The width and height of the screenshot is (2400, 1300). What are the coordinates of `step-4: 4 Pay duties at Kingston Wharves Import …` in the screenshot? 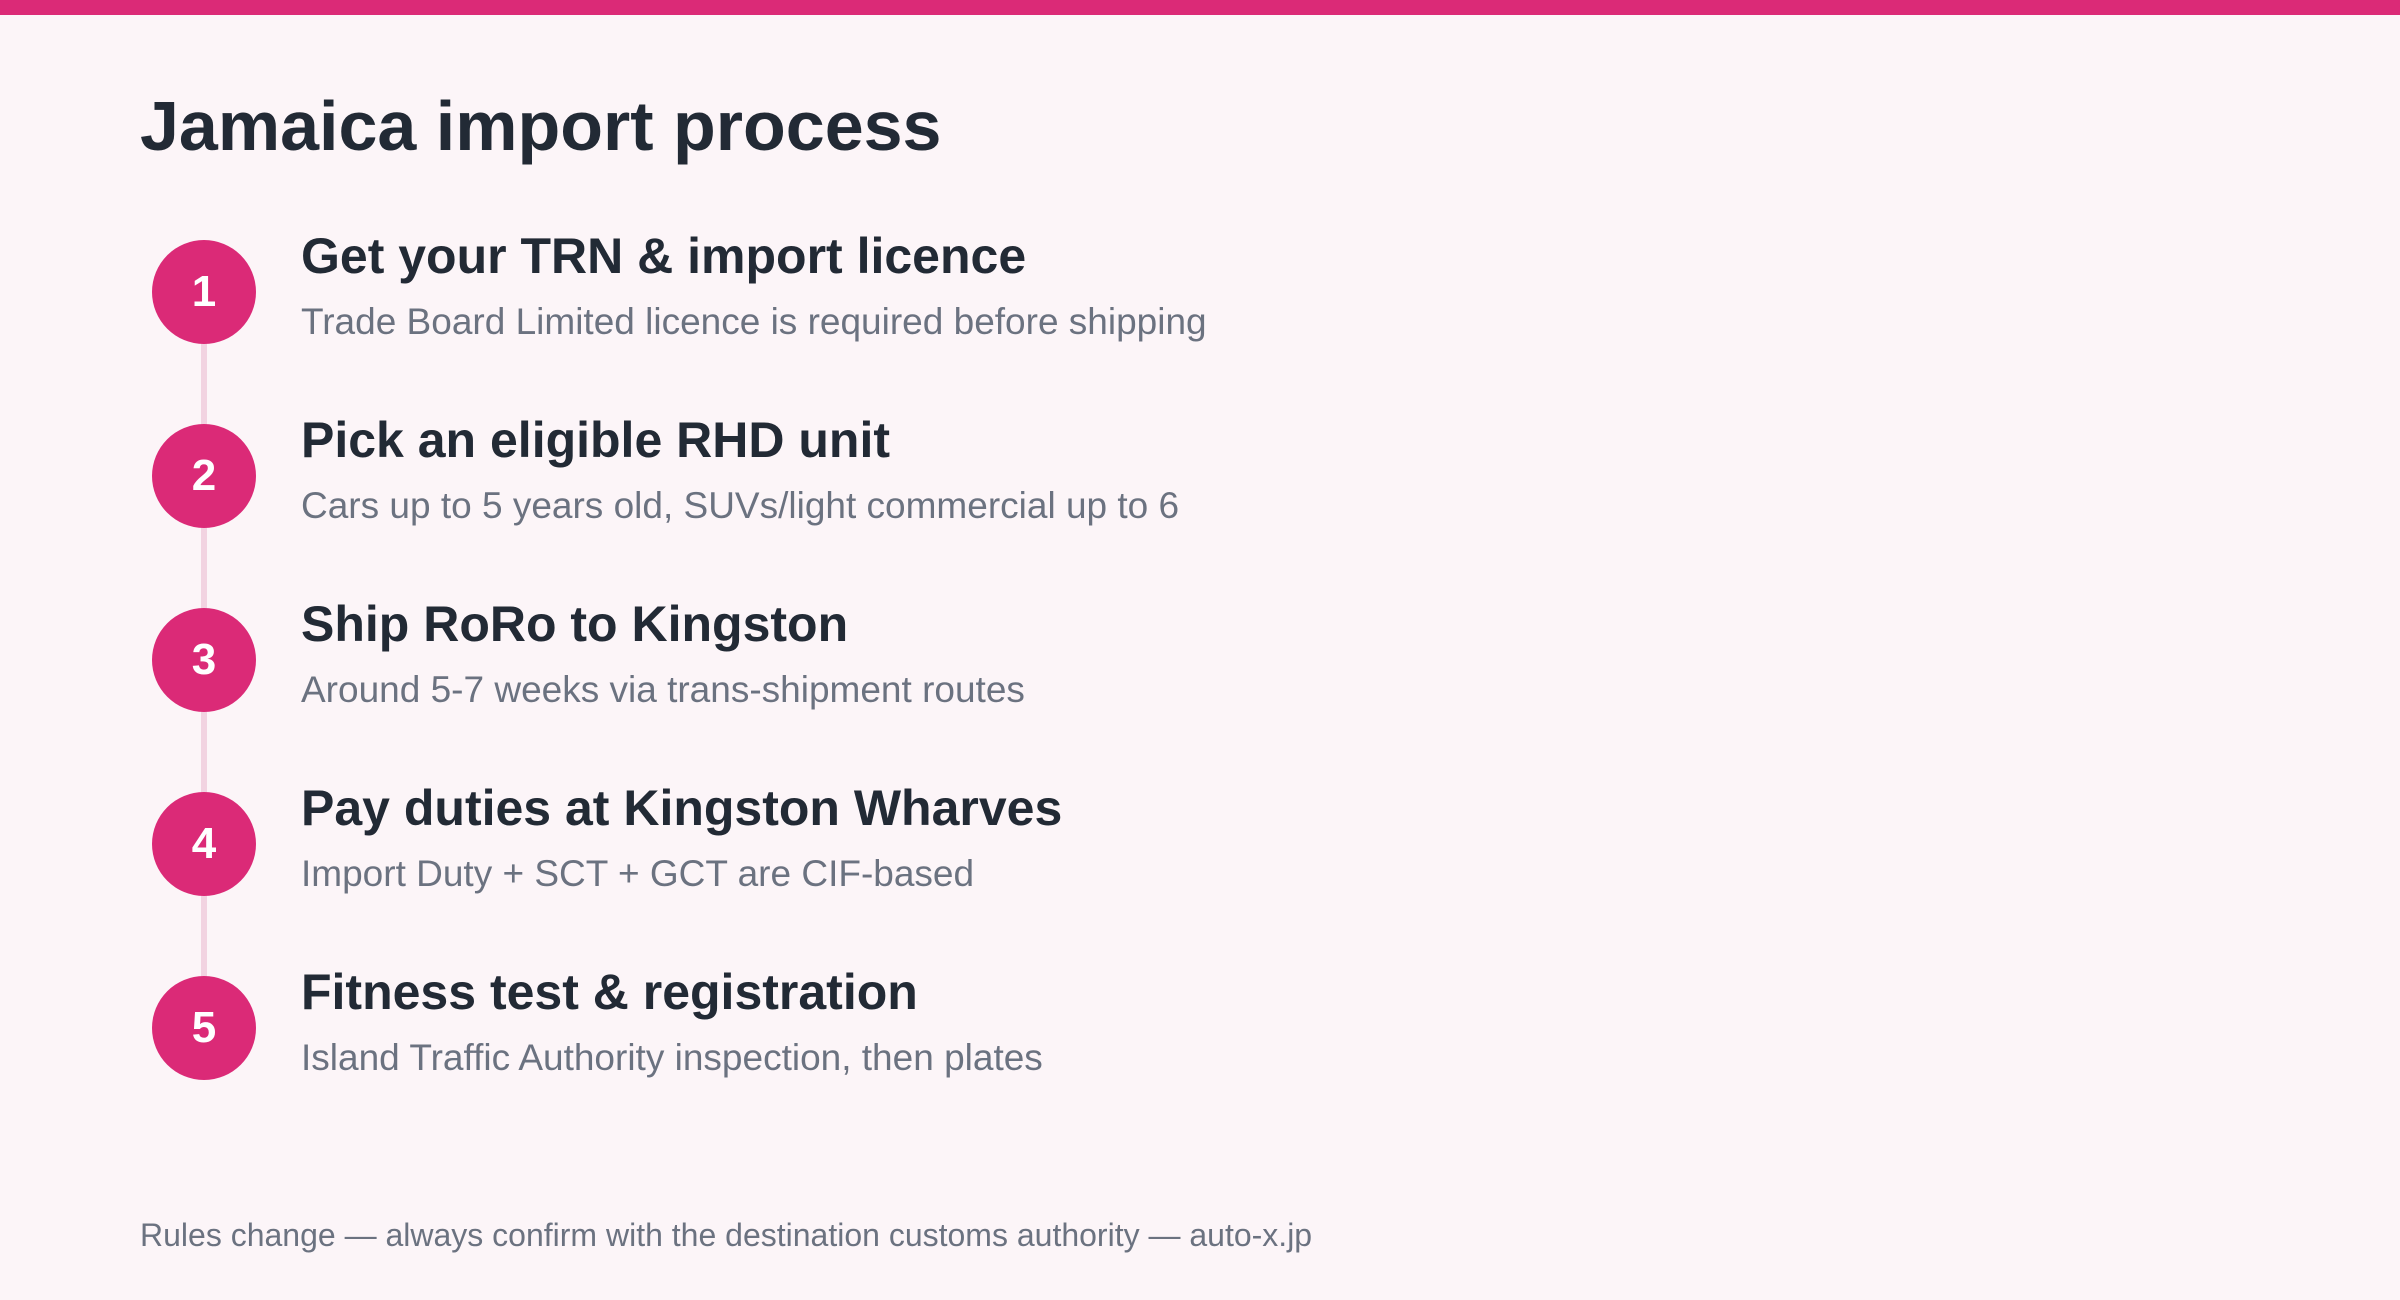 It's located at (1040, 847).